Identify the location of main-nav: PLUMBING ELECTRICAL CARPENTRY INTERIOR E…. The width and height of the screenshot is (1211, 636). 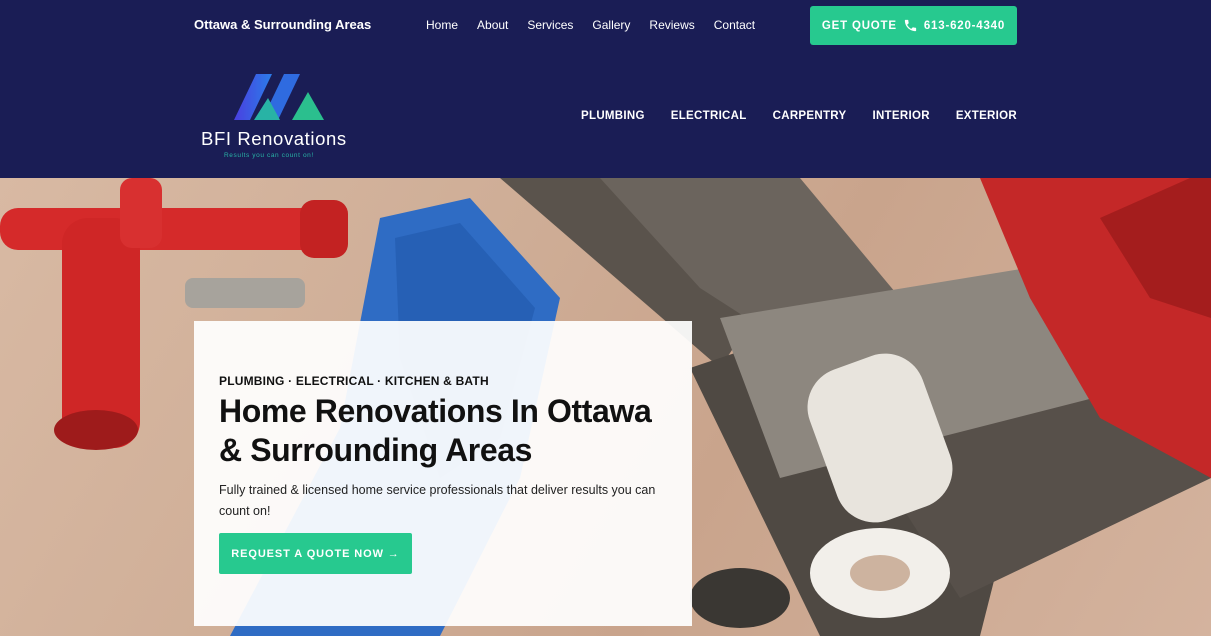
(799, 116).